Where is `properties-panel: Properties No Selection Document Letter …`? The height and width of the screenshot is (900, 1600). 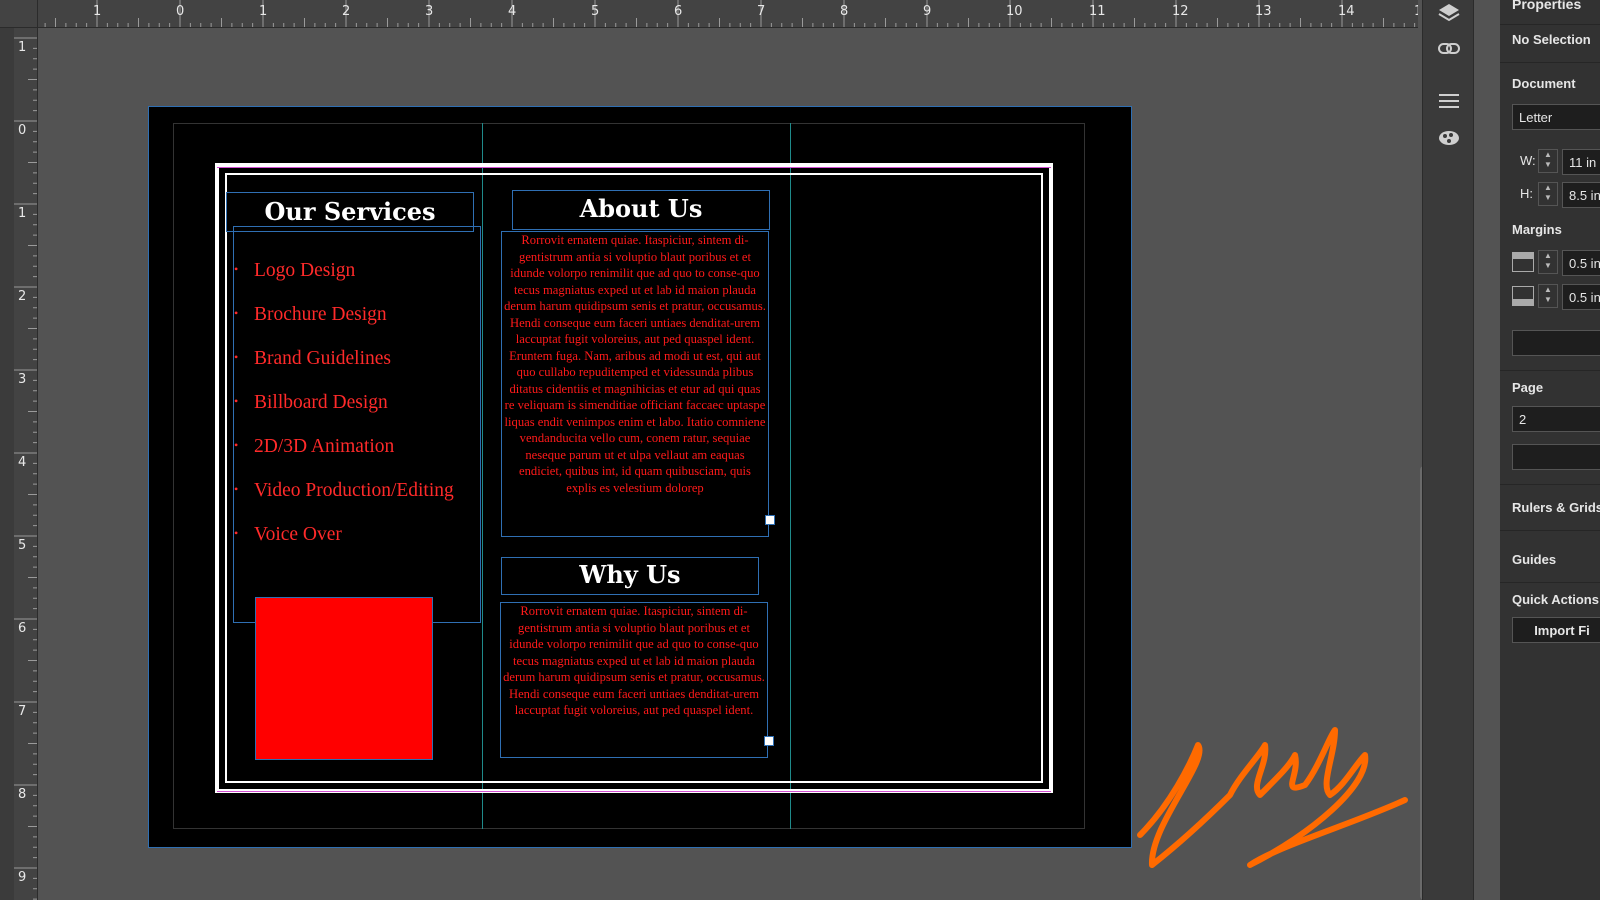
properties-panel: Properties No Selection Document Letter … is located at coordinates (1550, 450).